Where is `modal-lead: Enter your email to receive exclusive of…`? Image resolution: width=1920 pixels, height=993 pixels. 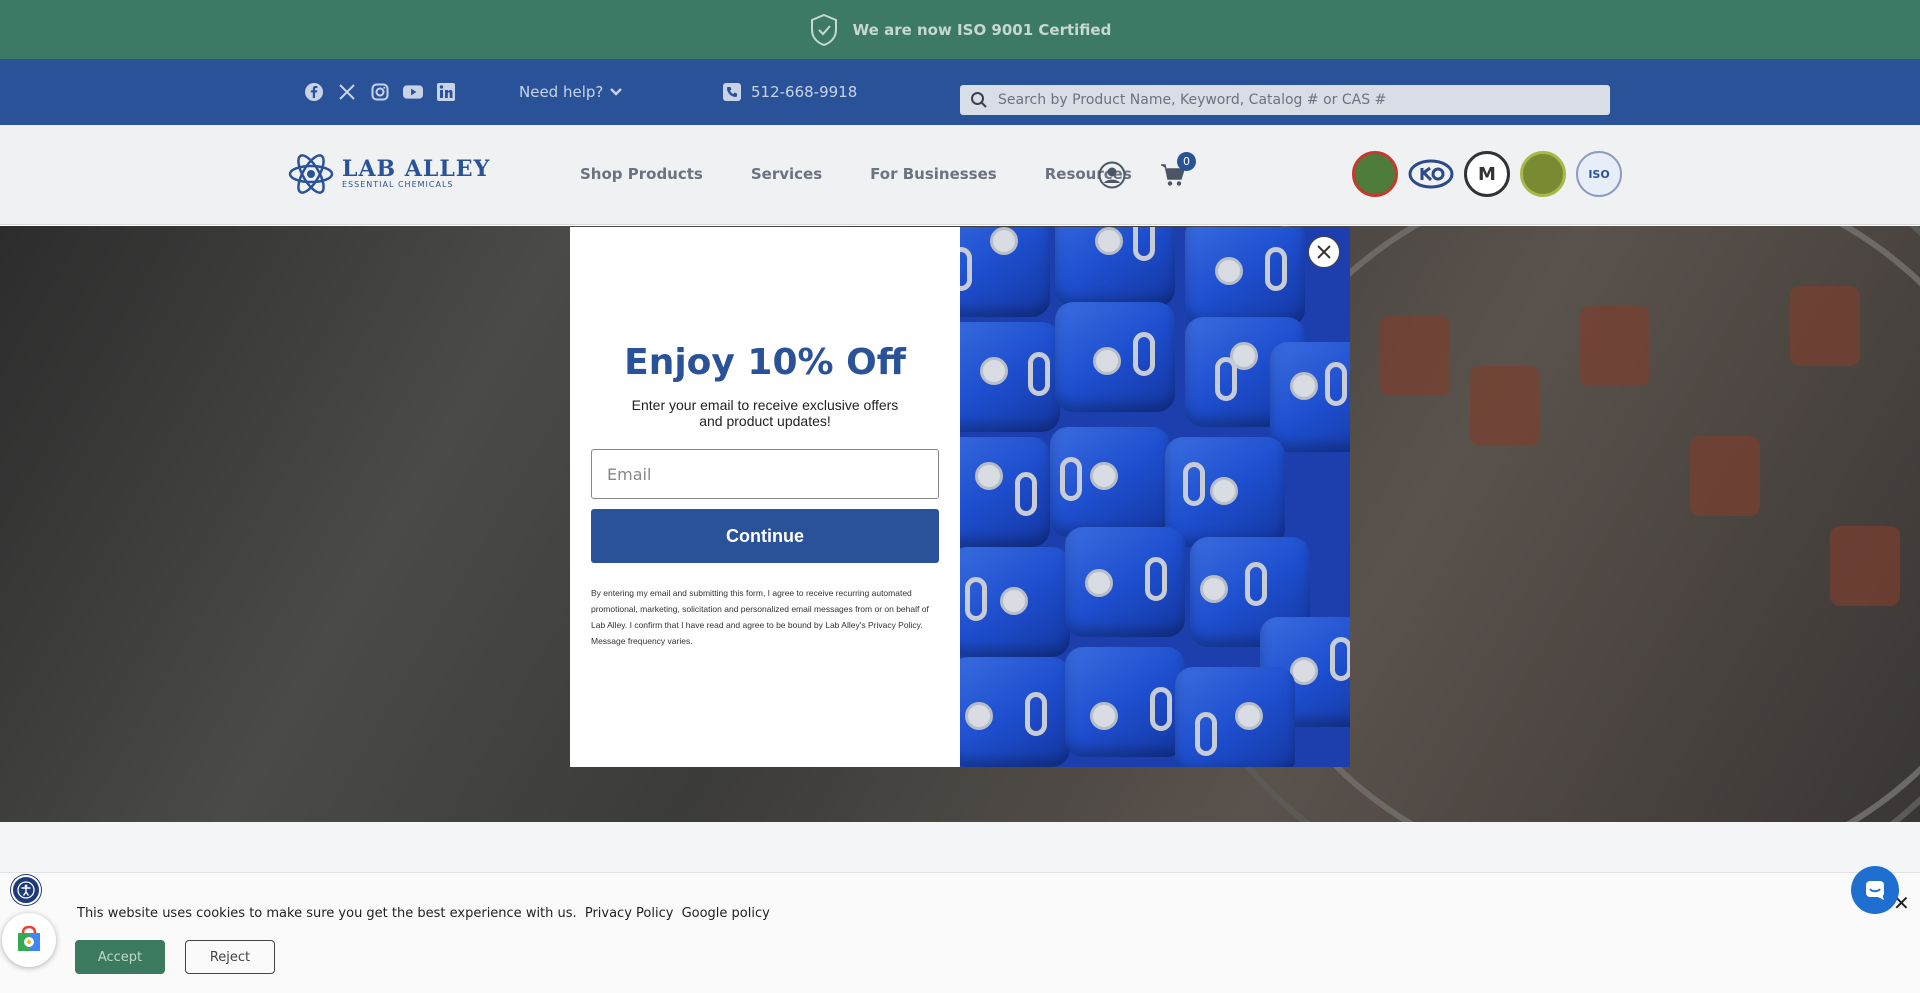
modal-lead: Enter your email to receive exclusive of… is located at coordinates (765, 413).